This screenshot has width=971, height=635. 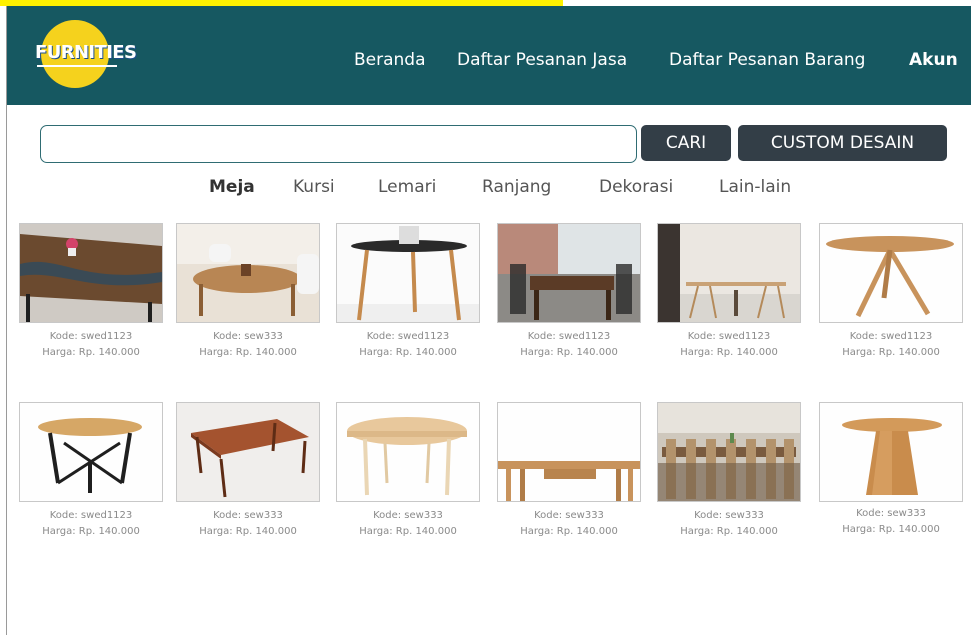 I want to click on logo-underline, so click(x=77, y=66).